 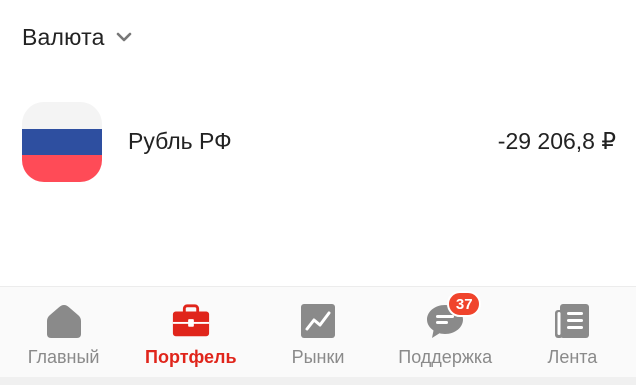 What do you see at coordinates (180, 141) in the screenshot?
I see `asset-name: Рубль РФ` at bounding box center [180, 141].